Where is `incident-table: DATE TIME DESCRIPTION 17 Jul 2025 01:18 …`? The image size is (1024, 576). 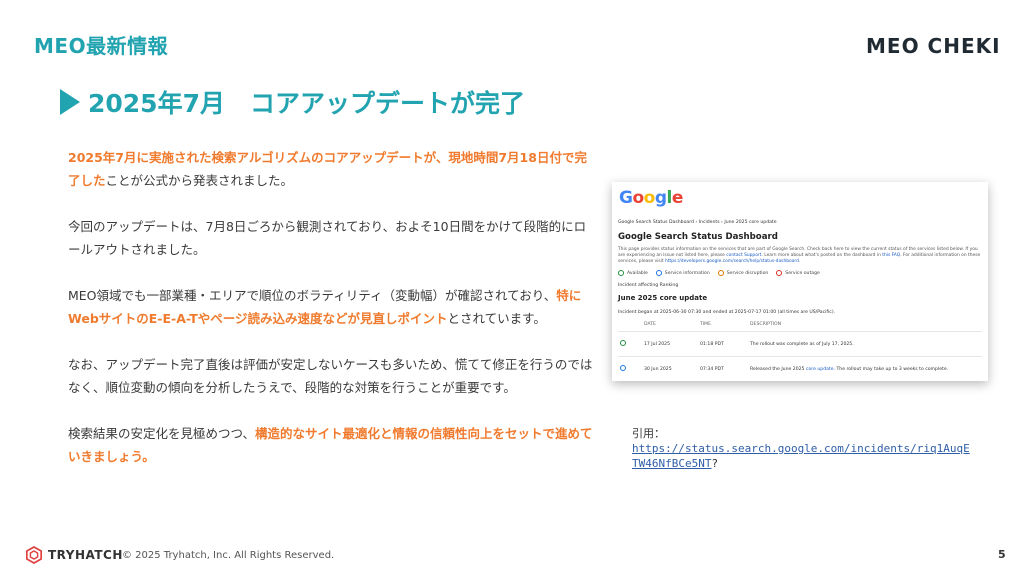
incident-table: DATE TIME DESCRIPTION 17 Jul 2025 01:18 … is located at coordinates (800, 350).